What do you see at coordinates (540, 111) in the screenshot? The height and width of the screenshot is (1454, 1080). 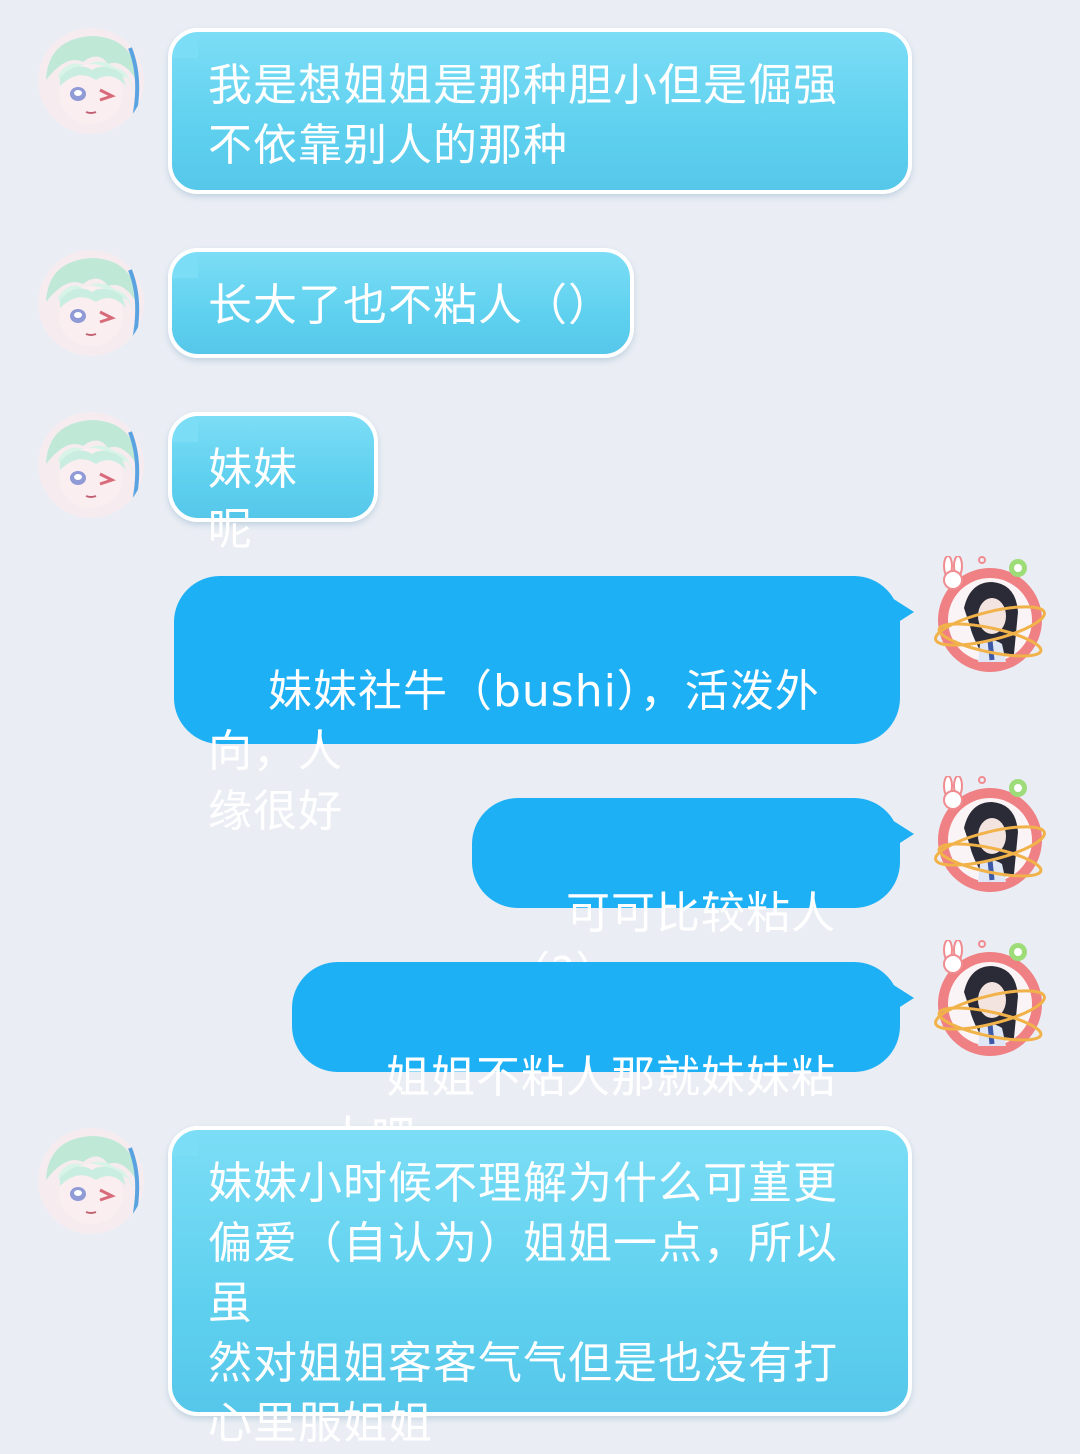 I see `incoming-message-bubble: 我是想姐姐是那种胆小但是倔强 不依靠别人的那种` at bounding box center [540, 111].